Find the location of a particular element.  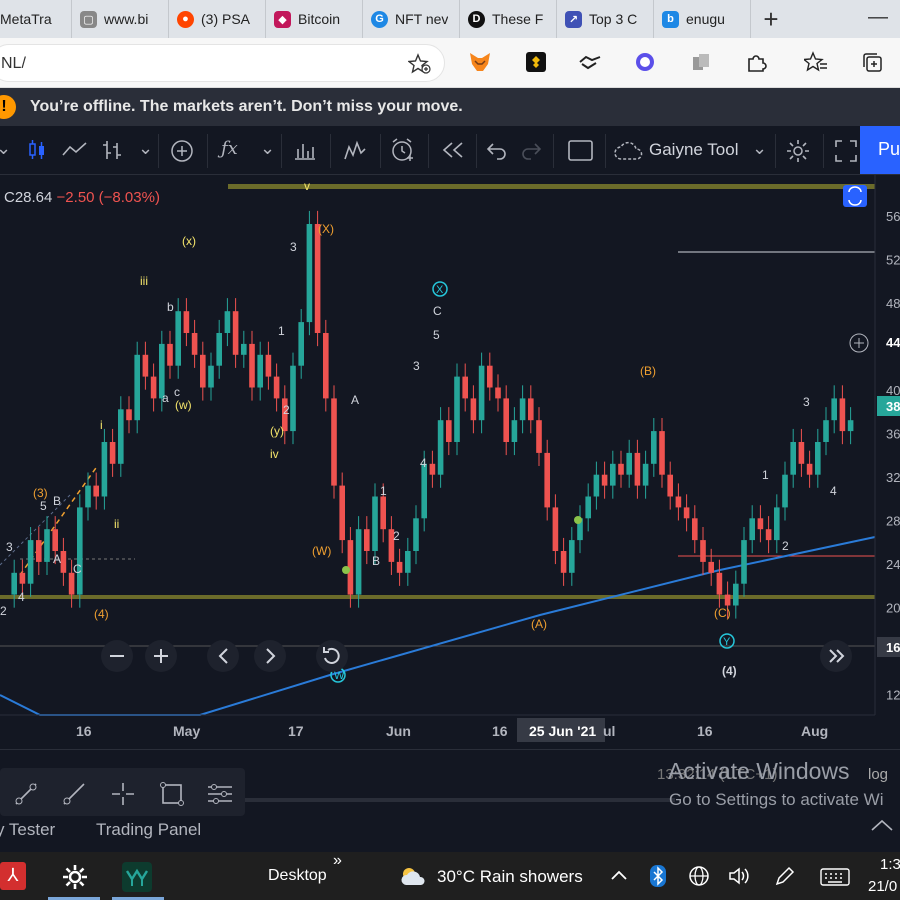

fullscreen-icon is located at coordinates (846, 151).